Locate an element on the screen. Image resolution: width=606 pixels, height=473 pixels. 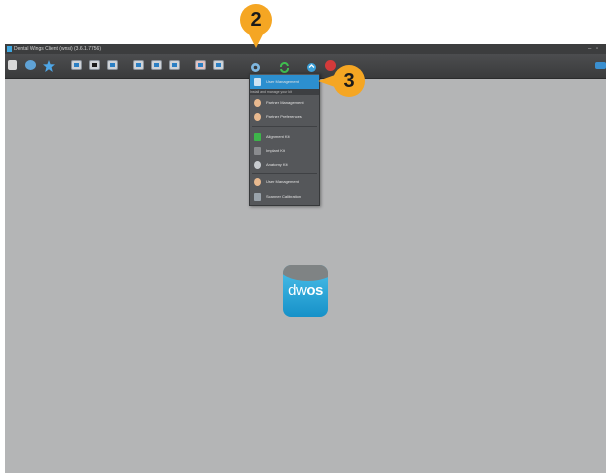
update-icon is located at coordinates (311, 66).